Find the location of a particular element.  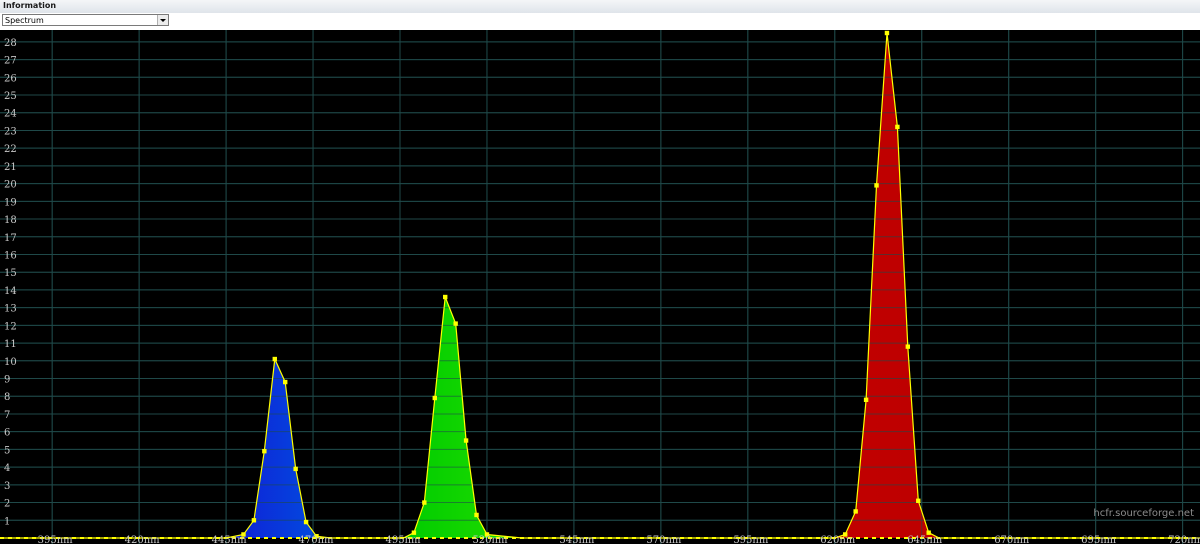

y-tick-label: 1 is located at coordinates (7, 521).